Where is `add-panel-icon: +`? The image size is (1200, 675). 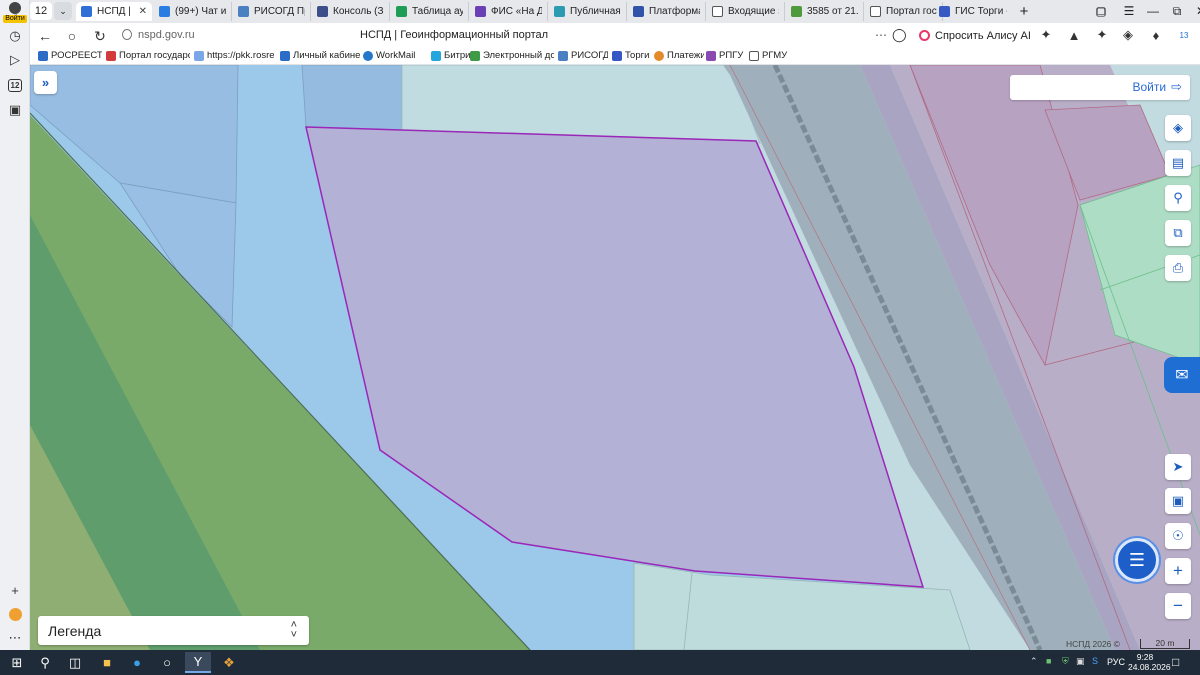 add-panel-icon: + is located at coordinates (15, 590).